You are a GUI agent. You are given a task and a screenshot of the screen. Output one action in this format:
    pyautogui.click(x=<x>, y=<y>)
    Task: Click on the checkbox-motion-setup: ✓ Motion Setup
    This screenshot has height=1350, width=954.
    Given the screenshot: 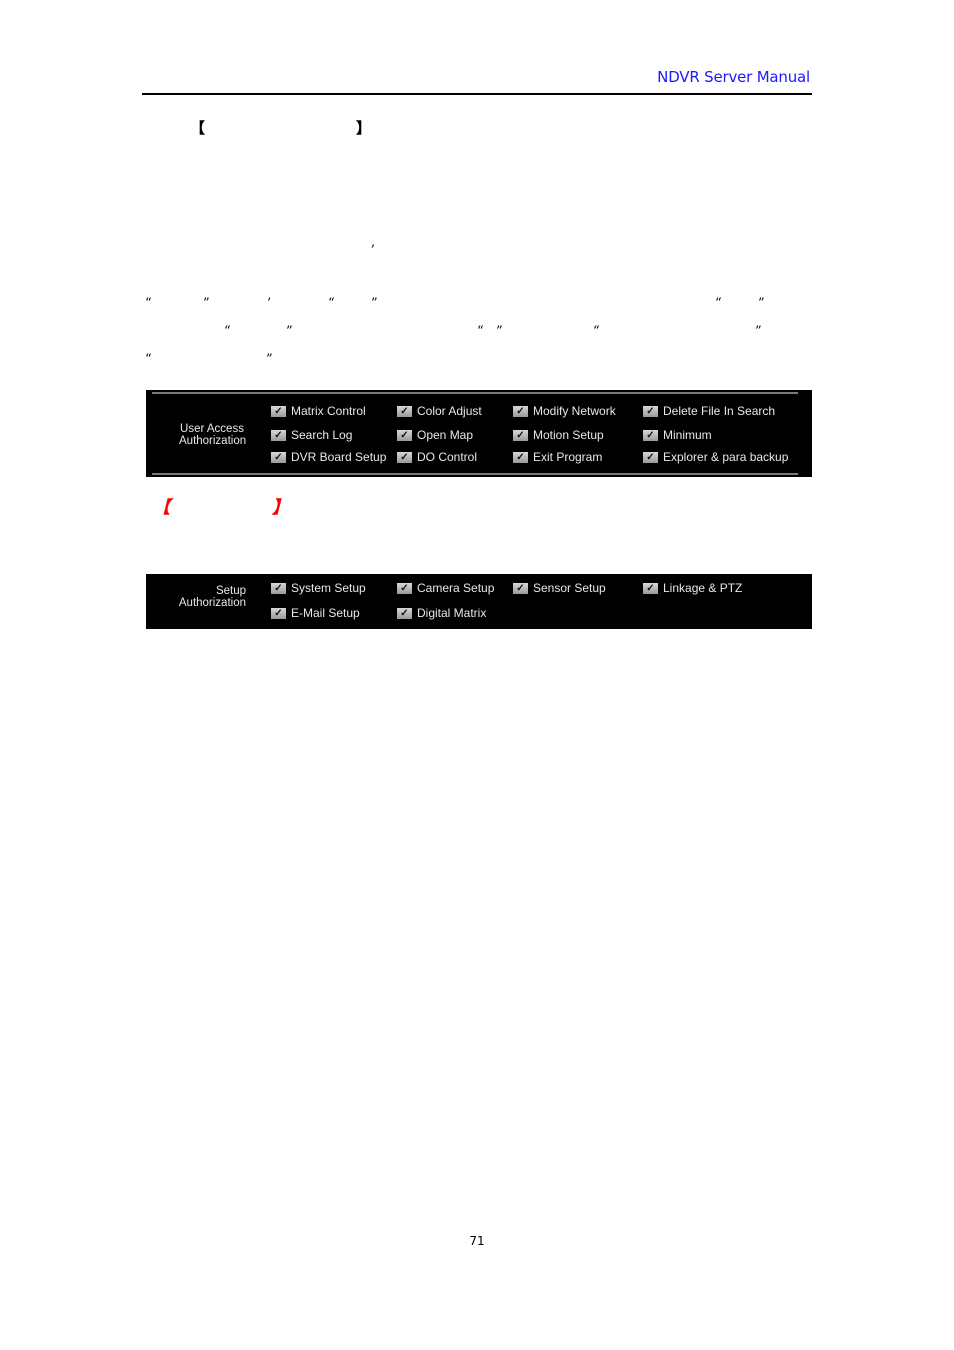 What is the action you would take?
    pyautogui.click(x=558, y=435)
    